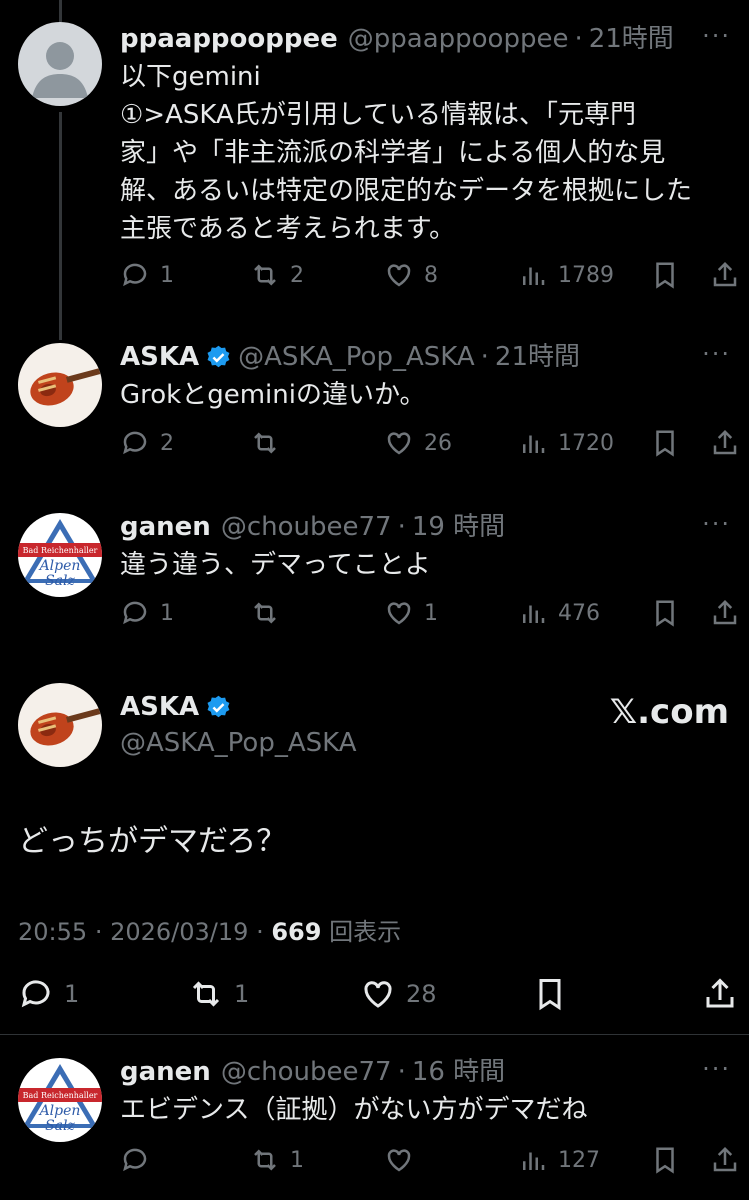  I want to click on like-button, so click(404, 1160).